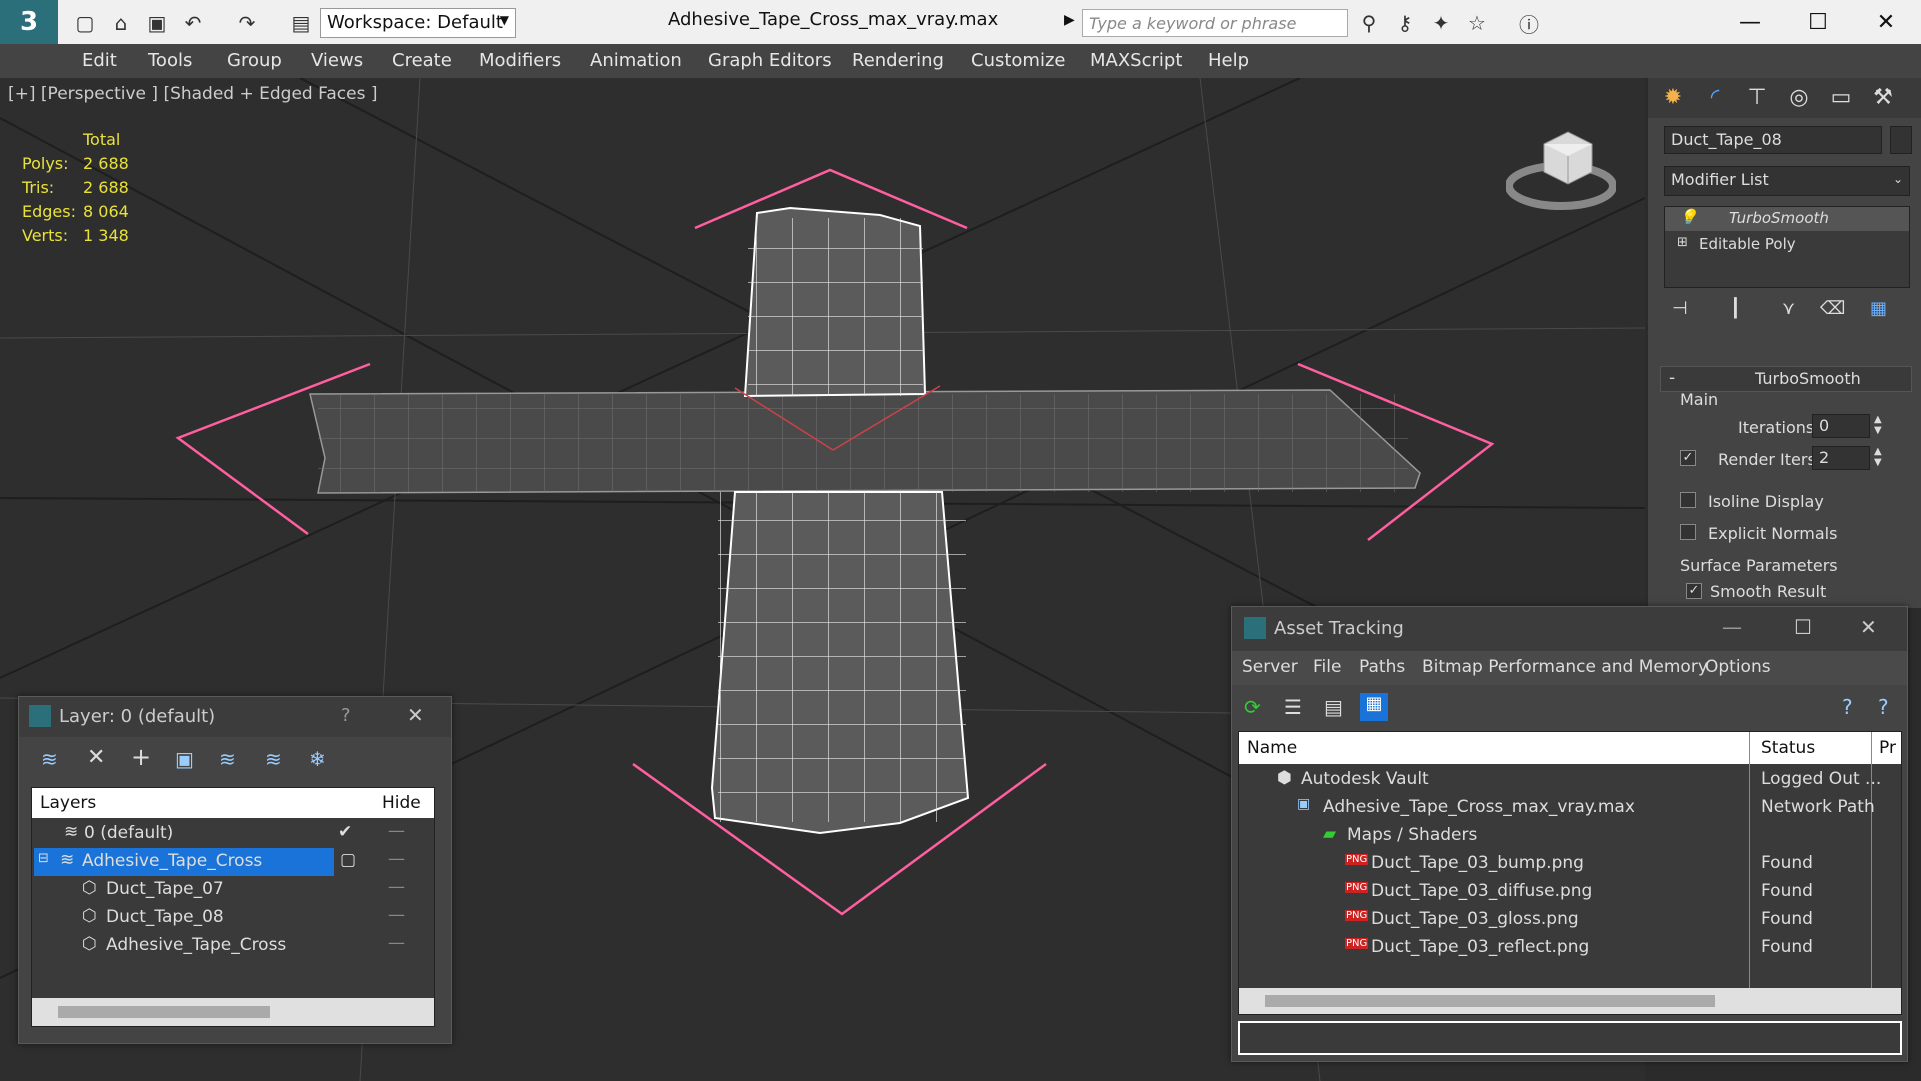 The image size is (1921, 1081). What do you see at coordinates (235, 717) in the screenshot?
I see `layer-dialog-titlebar: Layer: 0 (default) ? ✕` at bounding box center [235, 717].